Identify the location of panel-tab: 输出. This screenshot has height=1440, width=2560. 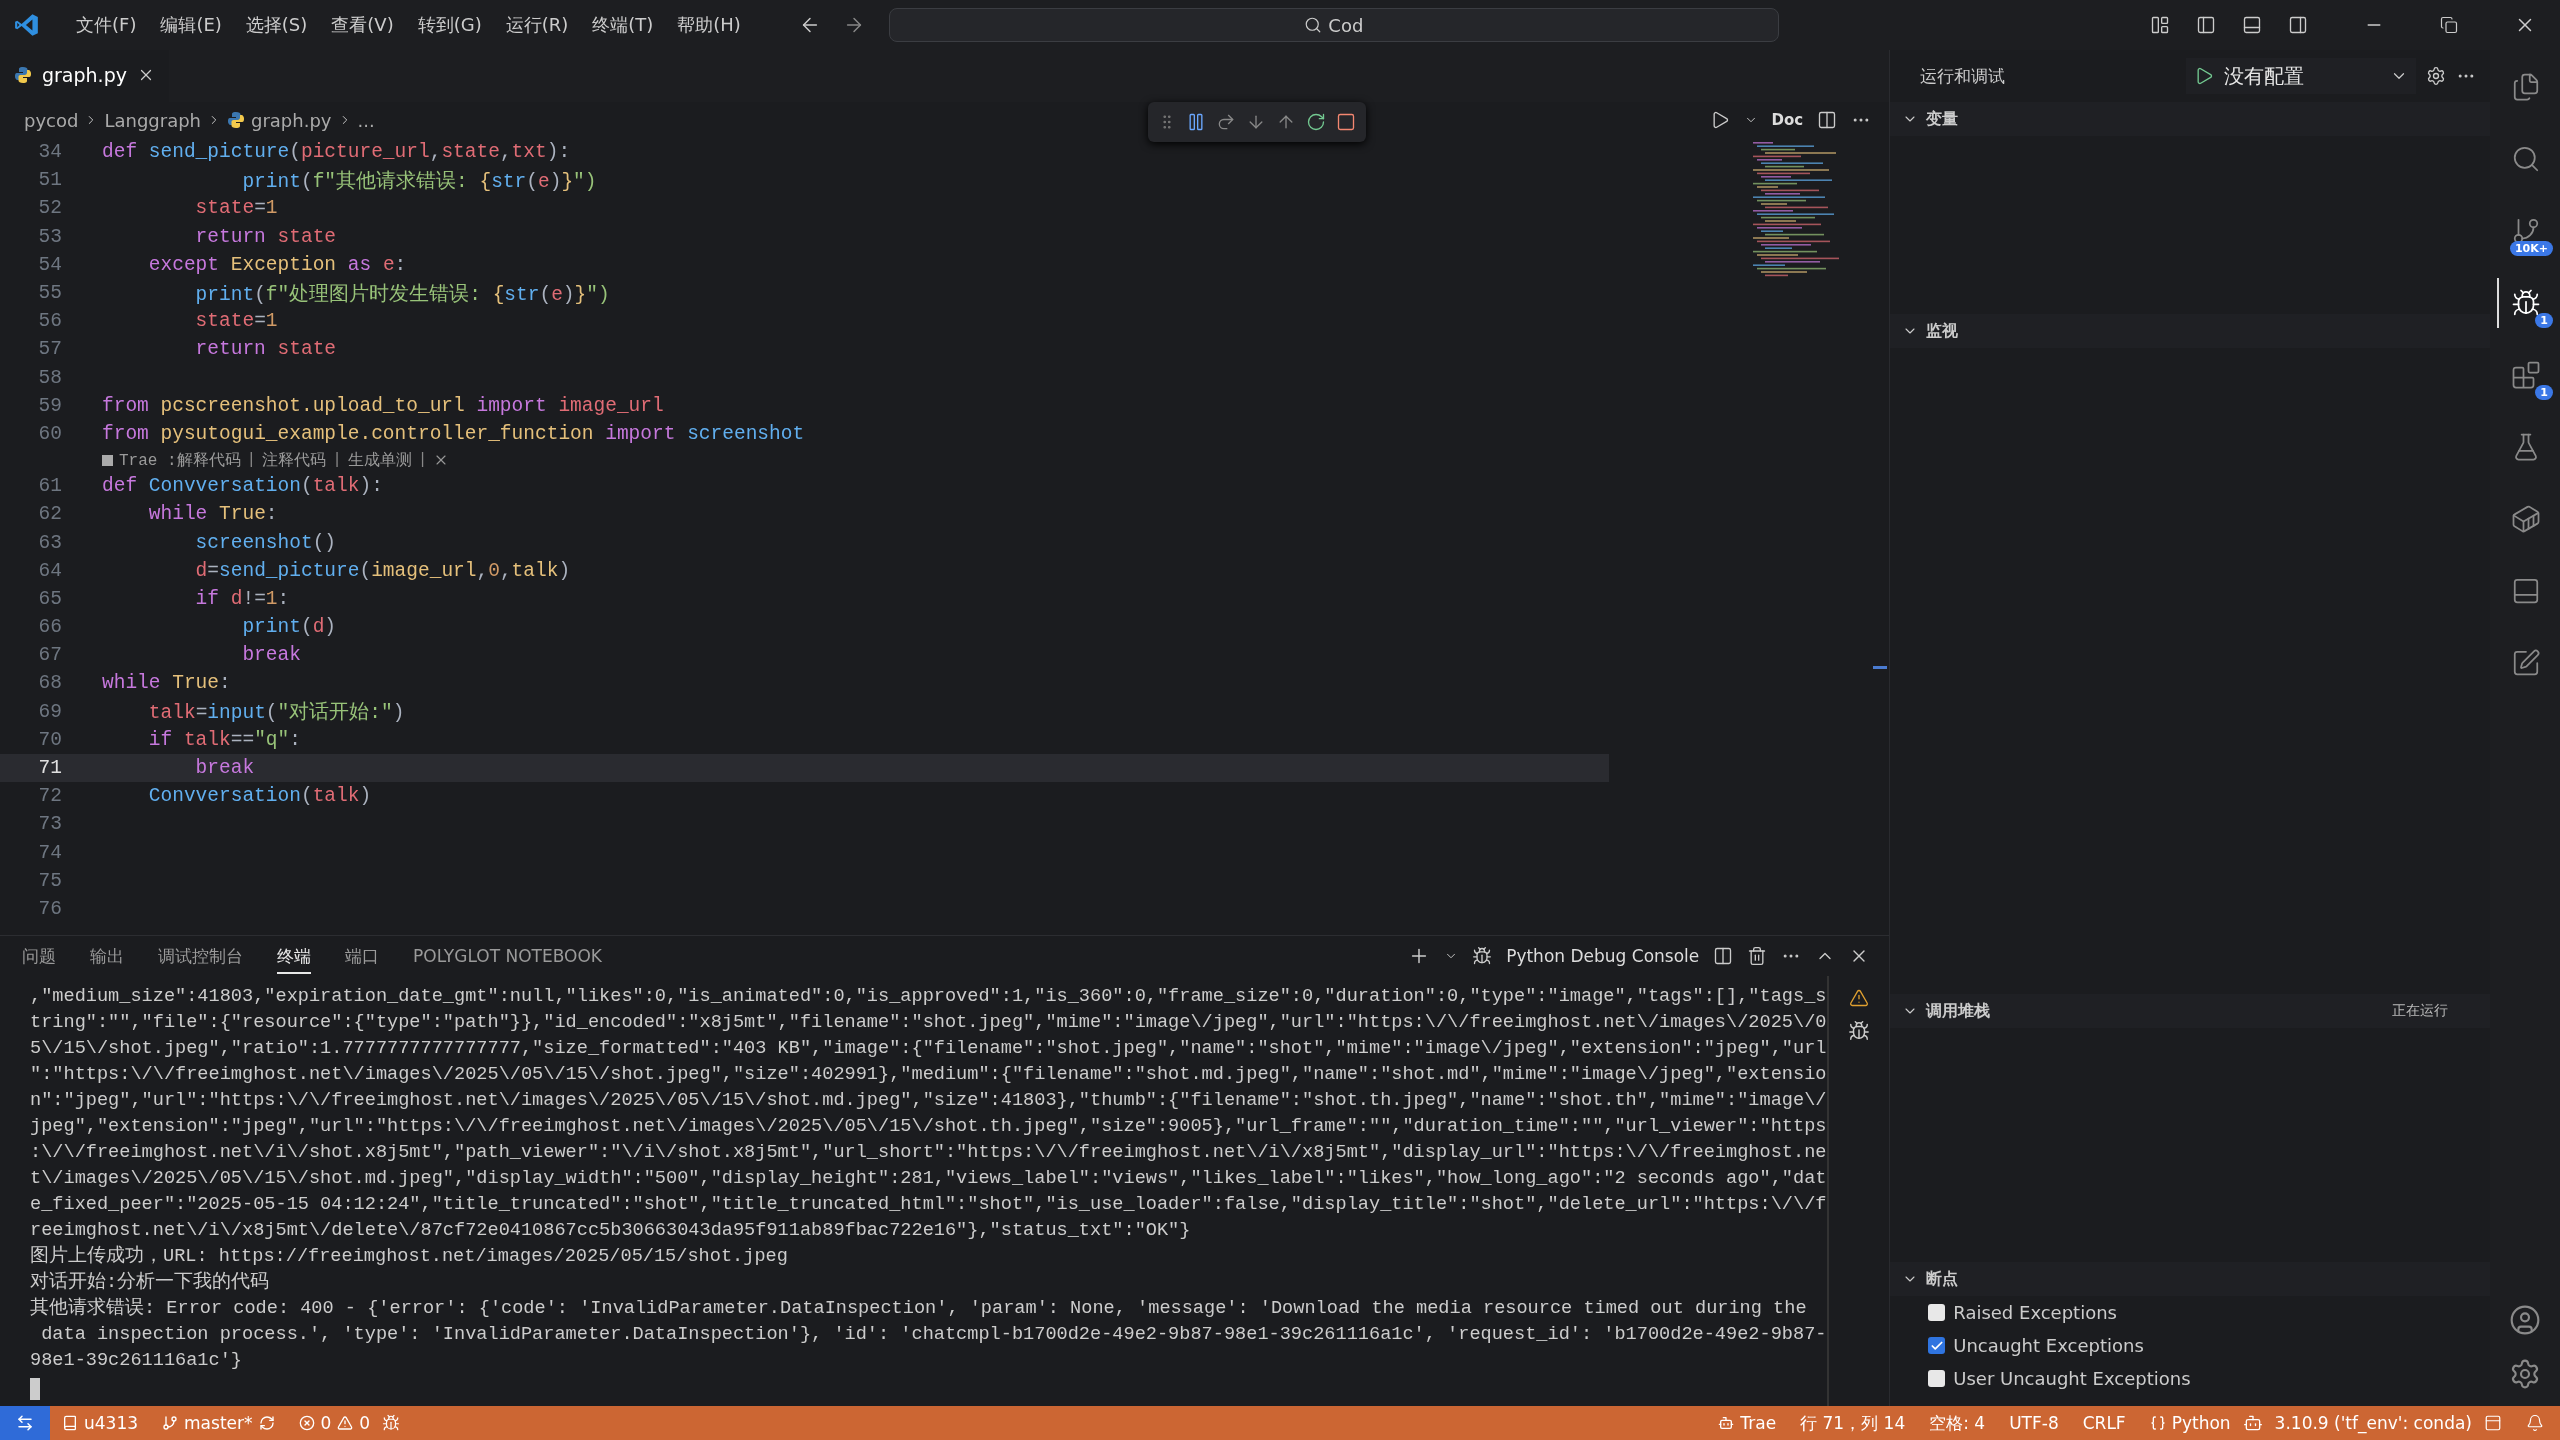
(107, 956).